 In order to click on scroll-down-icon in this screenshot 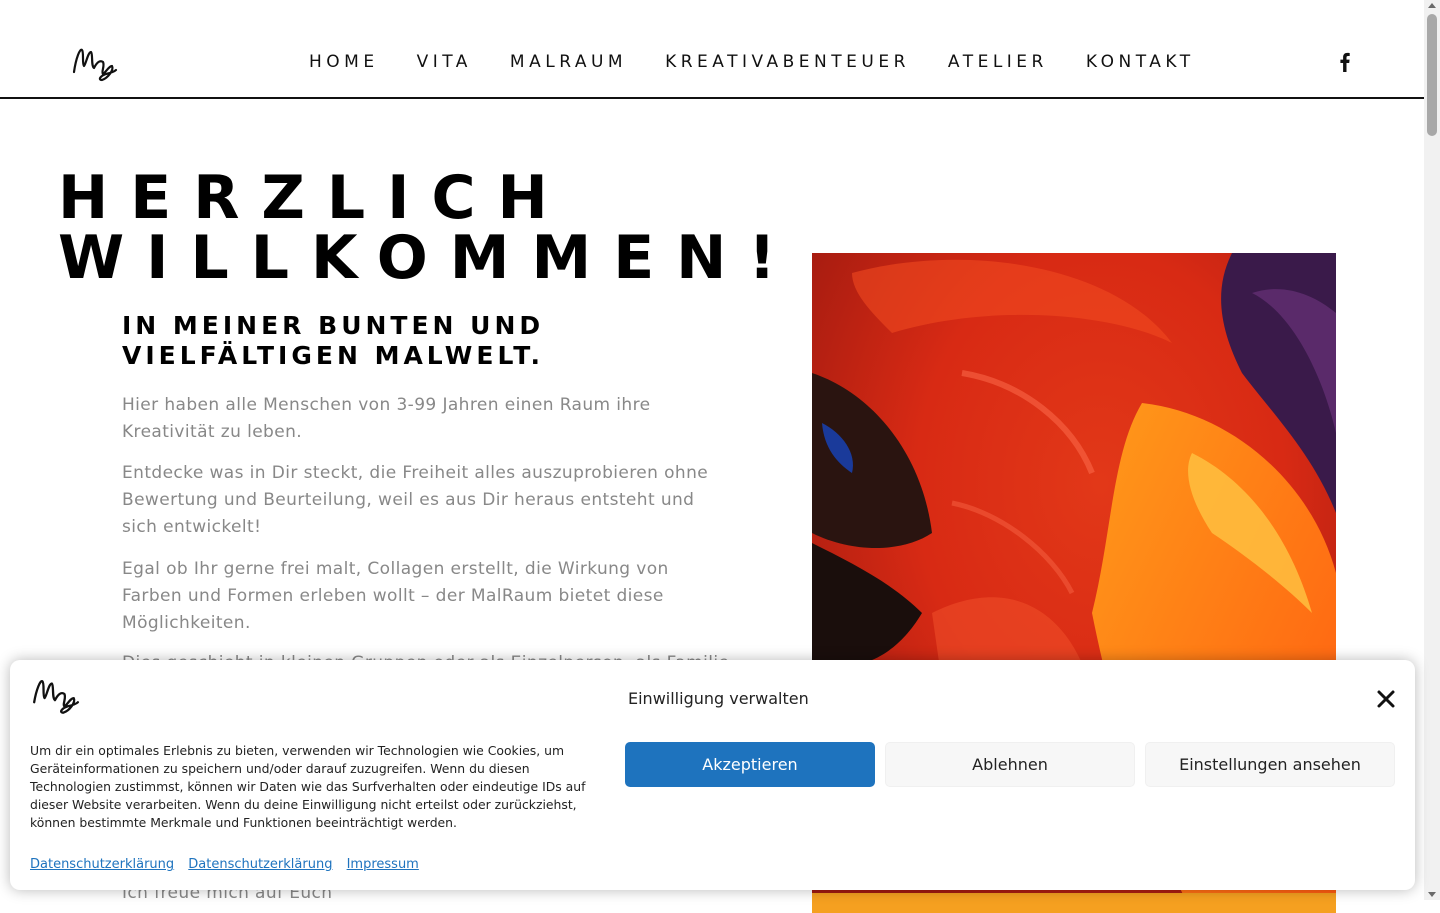, I will do `click(1432, 894)`.